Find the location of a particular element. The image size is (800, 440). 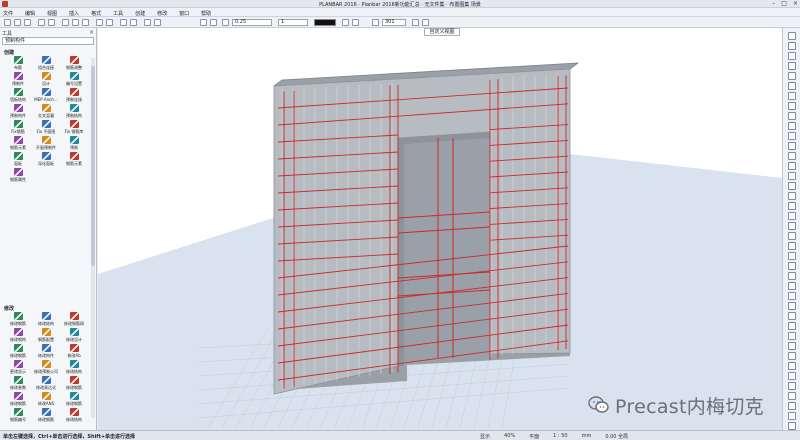

menu-item: 修改 is located at coordinates (162, 13).